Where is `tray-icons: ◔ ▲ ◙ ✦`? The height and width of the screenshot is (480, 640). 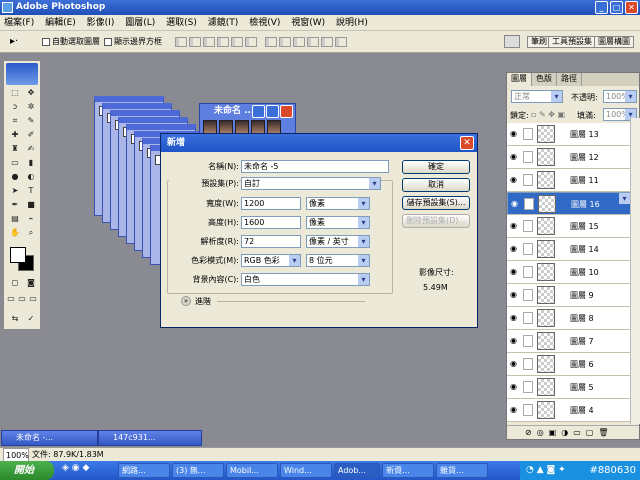
tray-icons: ◔ ▲ ◙ ✦ is located at coordinates (546, 470).